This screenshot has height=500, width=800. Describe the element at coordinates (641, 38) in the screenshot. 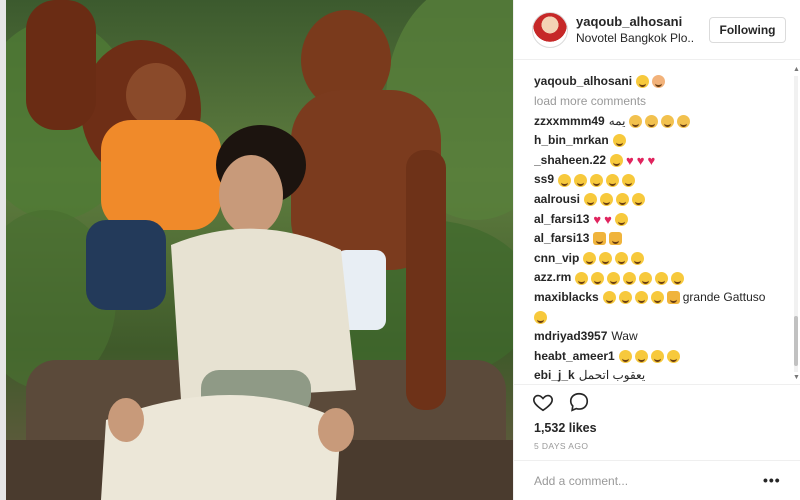

I see `post-location: Novotel Bangkok Plo..` at that location.